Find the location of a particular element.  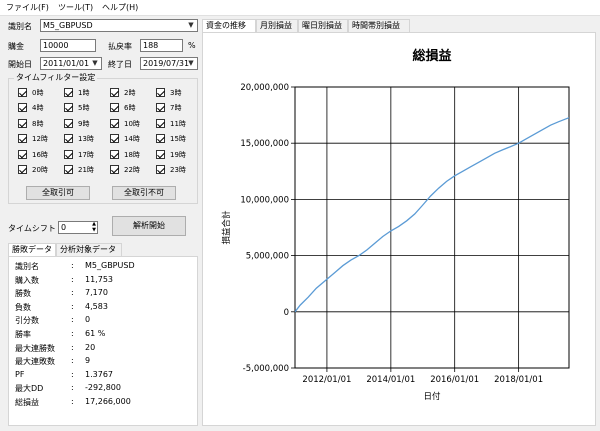

stat-value: 1.3767 is located at coordinates (99, 374).